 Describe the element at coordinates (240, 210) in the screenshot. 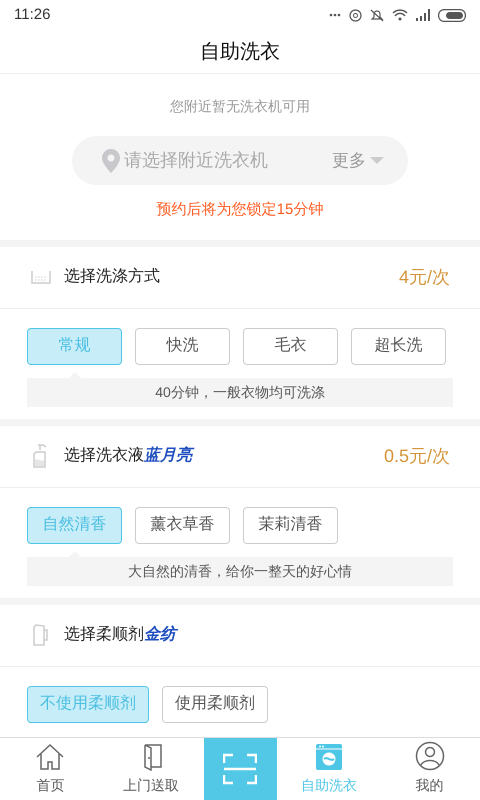

I see `lock-hint-text: 预约后将为您锁定15分钟` at that location.